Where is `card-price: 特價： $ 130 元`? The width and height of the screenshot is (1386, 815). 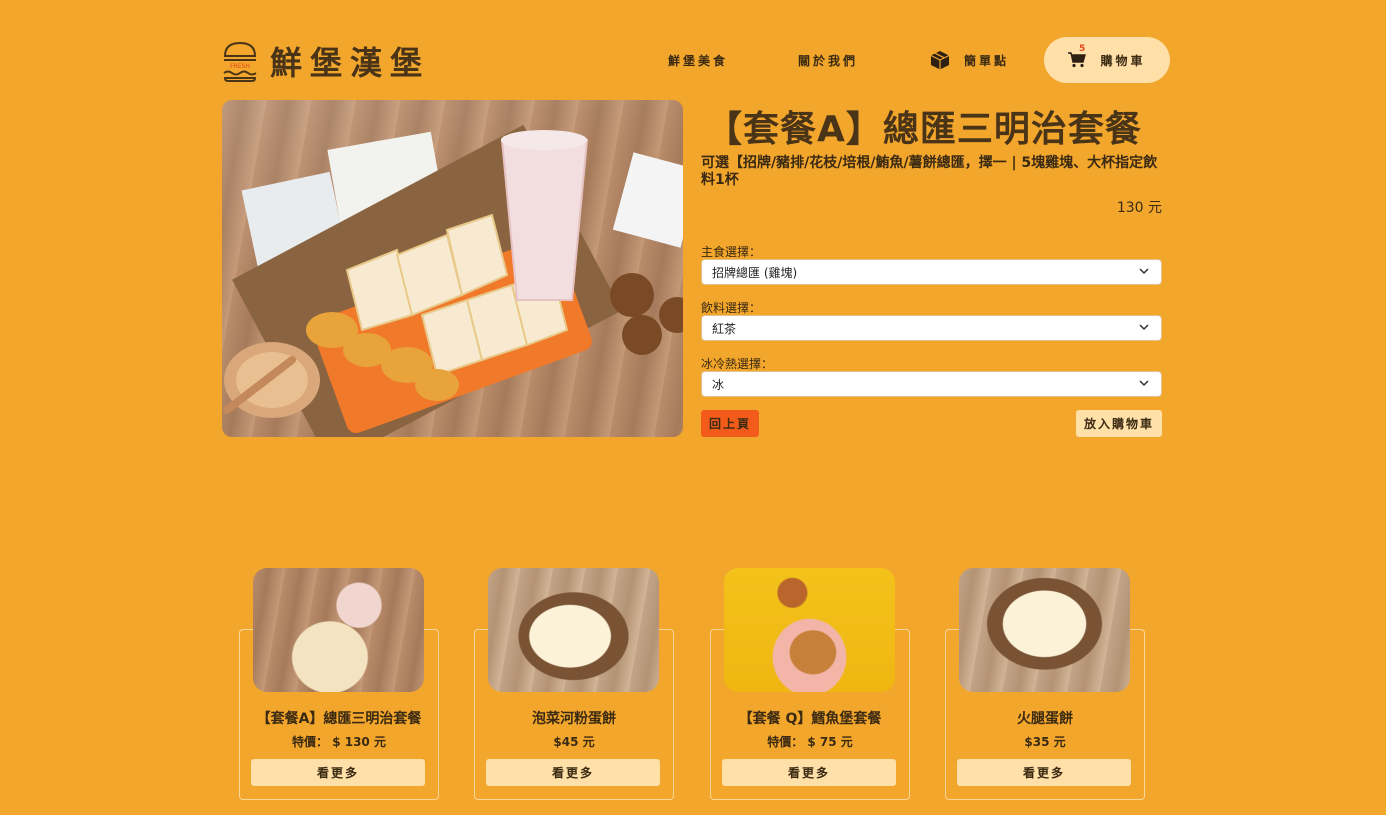
card-price: 特價： $ 130 元 is located at coordinates (339, 742).